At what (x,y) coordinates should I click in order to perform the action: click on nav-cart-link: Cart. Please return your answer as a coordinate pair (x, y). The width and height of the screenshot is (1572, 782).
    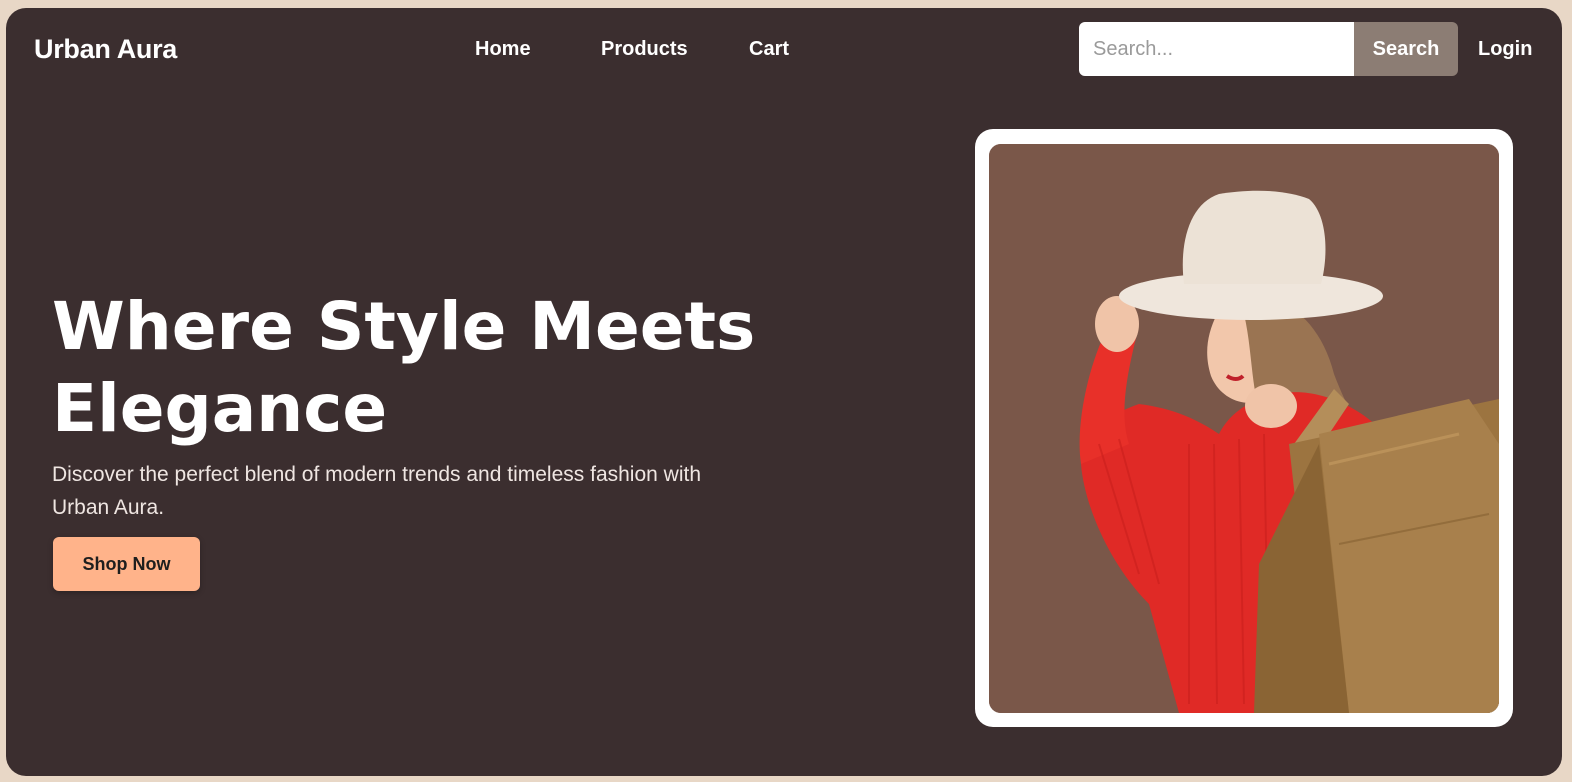
    Looking at the image, I should click on (769, 49).